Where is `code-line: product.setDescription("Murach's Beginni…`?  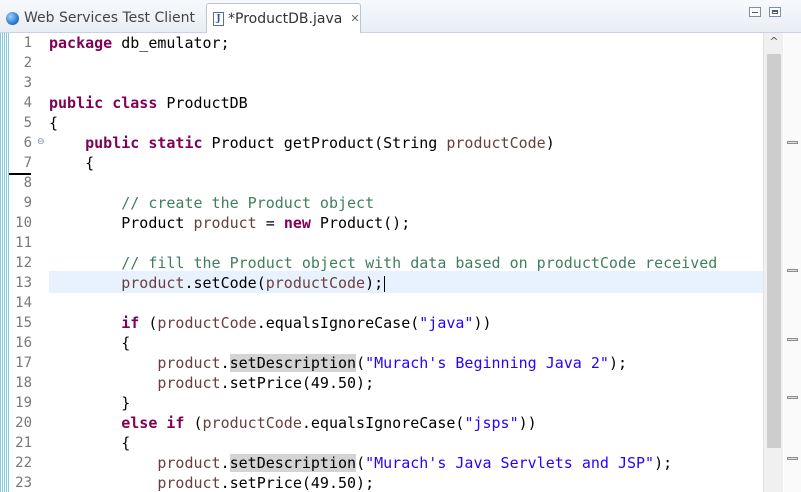
code-line: product.setDescription("Murach's Beginni… is located at coordinates (392, 363).